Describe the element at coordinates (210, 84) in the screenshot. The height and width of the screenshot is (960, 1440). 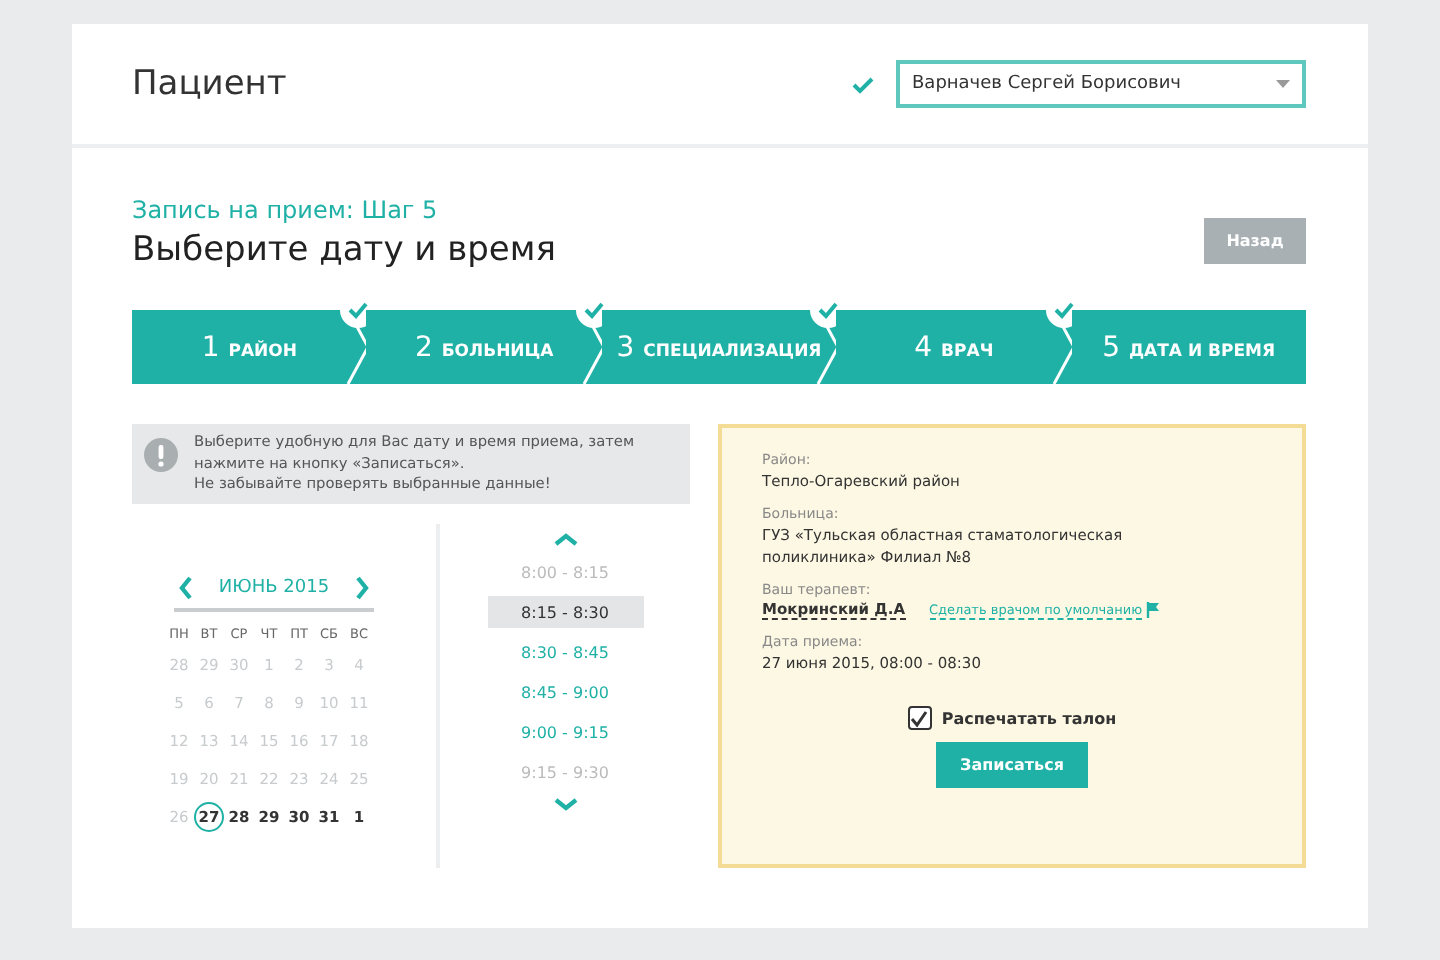
I see `page-title: Пациент` at that location.